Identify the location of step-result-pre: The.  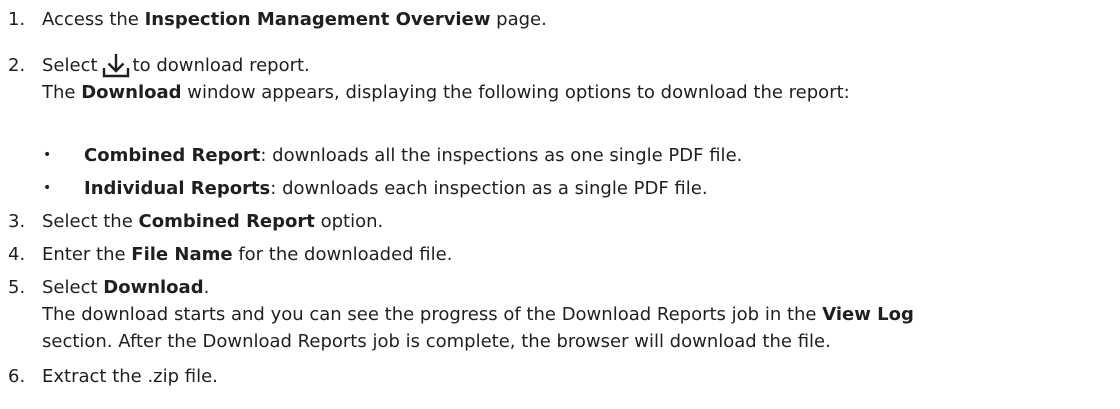
(62, 92).